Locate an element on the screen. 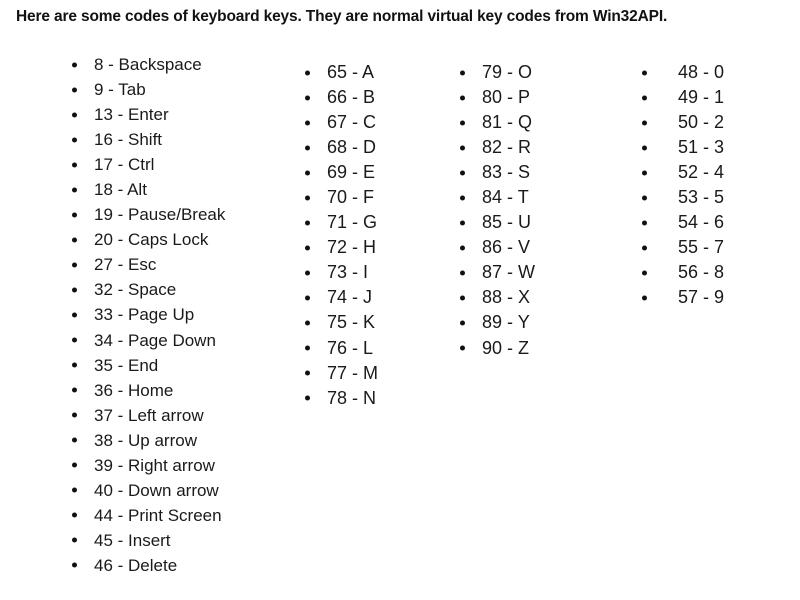 The image size is (800, 600). keycode-entry-label: 82 - R is located at coordinates (507, 147).